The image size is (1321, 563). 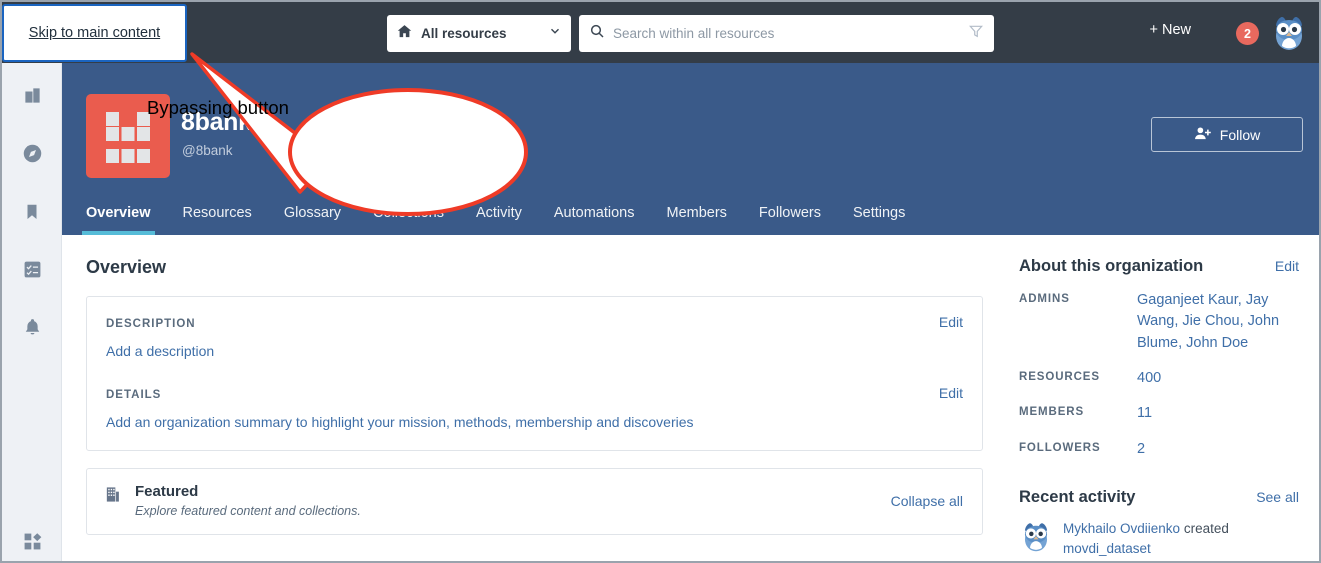 What do you see at coordinates (790, 220) in the screenshot?
I see `tab-followers: Followers` at bounding box center [790, 220].